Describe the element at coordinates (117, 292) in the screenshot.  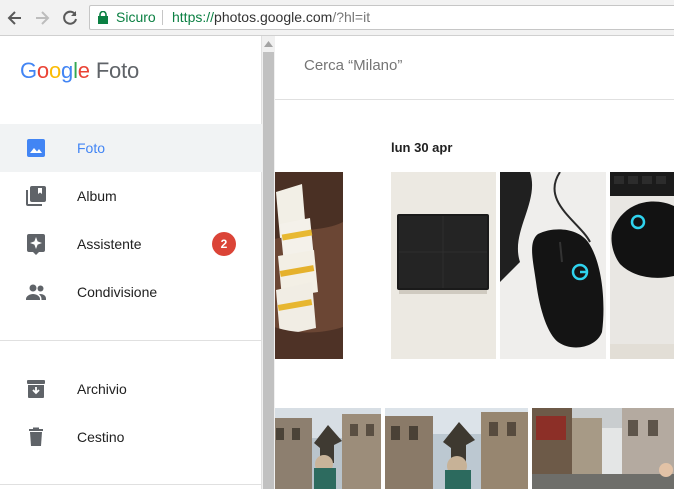
I see `sidebar-item-label: Condivisione` at that location.